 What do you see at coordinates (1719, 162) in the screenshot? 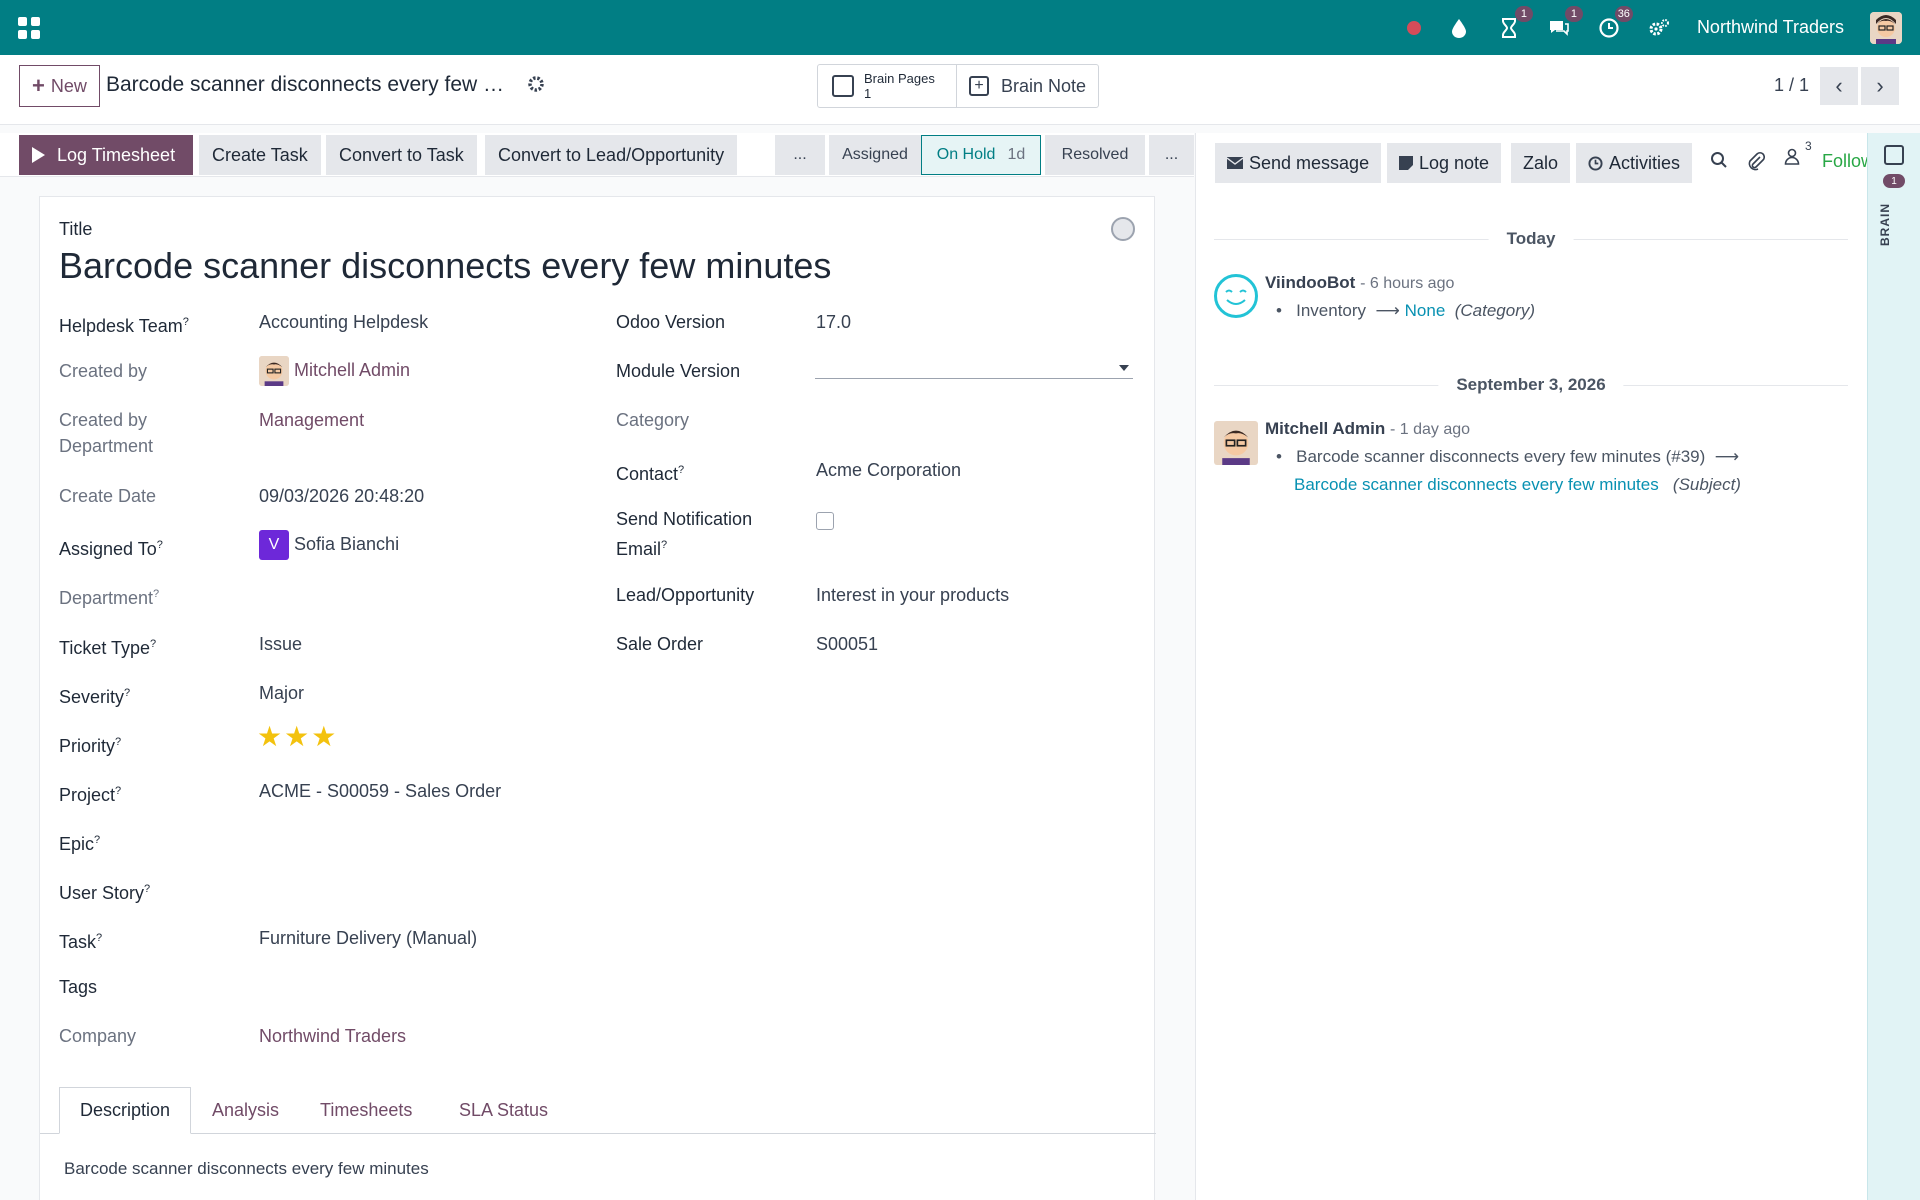
I see `search-icon` at bounding box center [1719, 162].